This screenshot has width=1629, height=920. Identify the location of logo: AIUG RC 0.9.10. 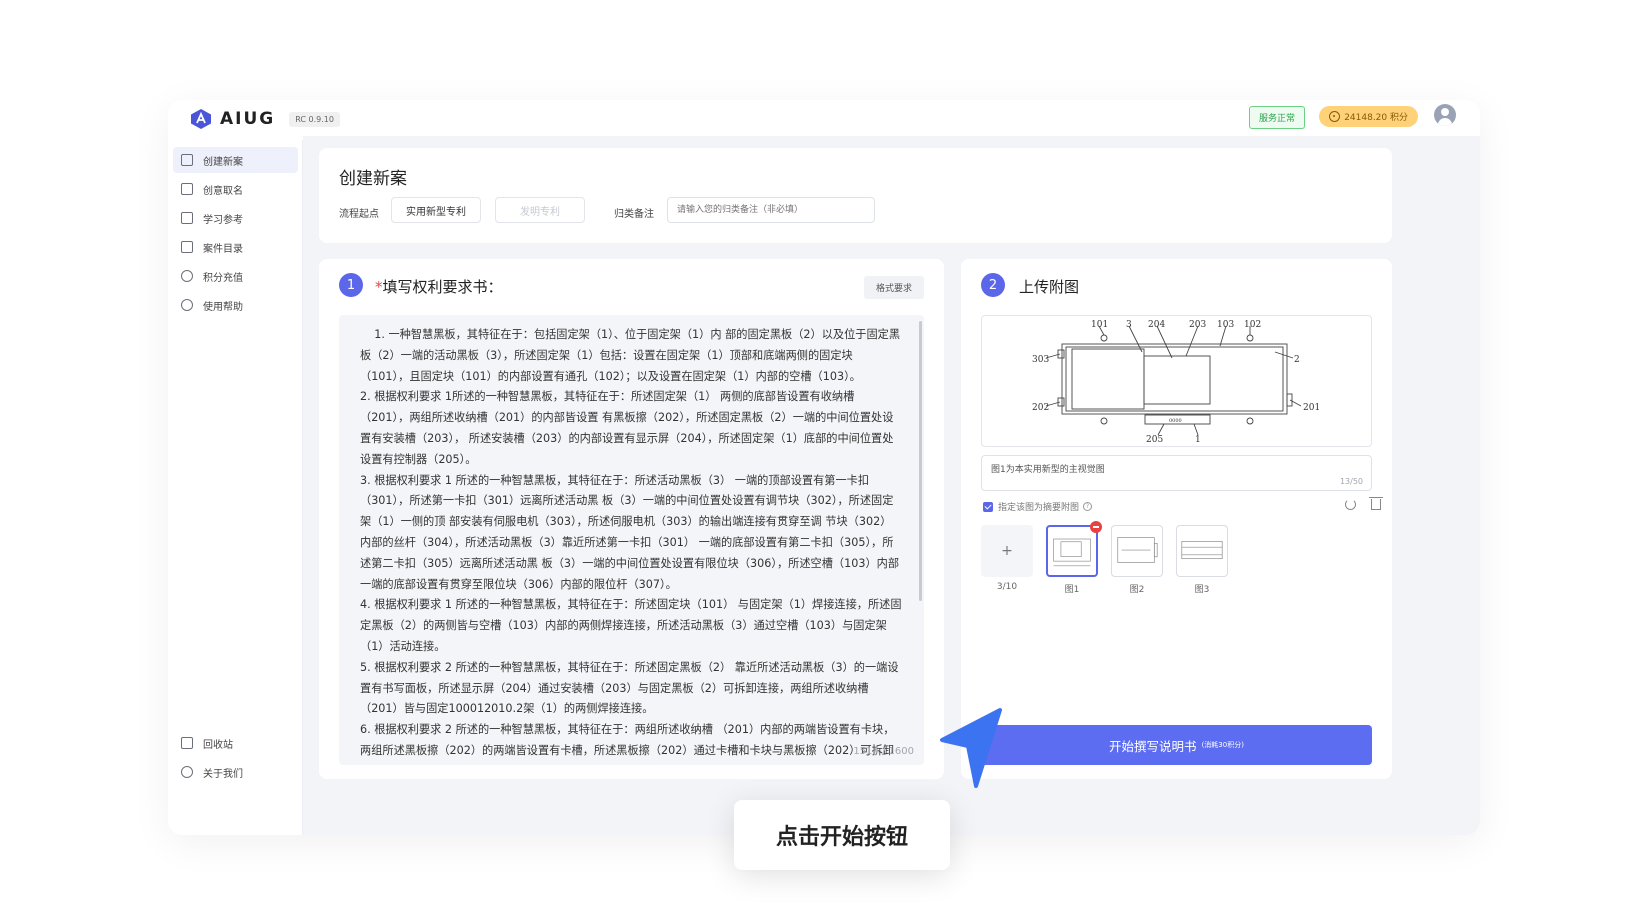
(265, 119).